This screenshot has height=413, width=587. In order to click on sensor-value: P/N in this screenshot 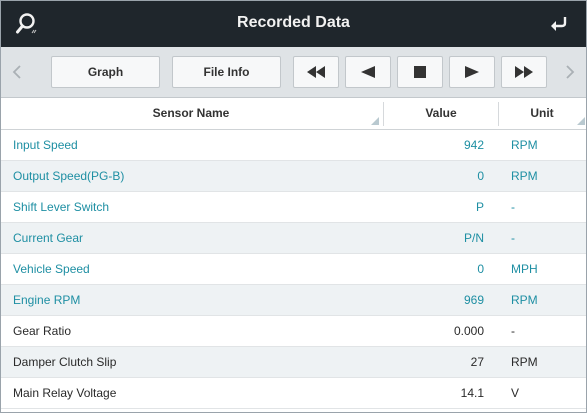, I will do `click(473, 238)`.